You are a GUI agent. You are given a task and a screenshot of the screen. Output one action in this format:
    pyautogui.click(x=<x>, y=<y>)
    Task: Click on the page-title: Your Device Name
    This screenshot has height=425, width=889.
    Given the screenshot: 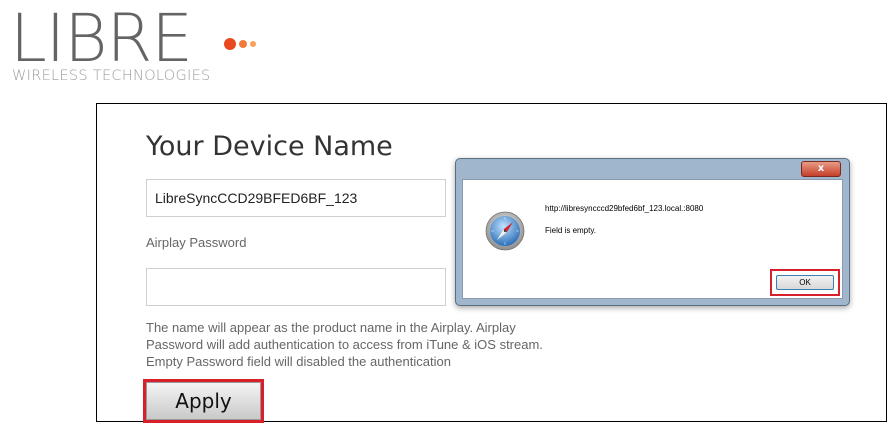 What is the action you would take?
    pyautogui.click(x=269, y=146)
    